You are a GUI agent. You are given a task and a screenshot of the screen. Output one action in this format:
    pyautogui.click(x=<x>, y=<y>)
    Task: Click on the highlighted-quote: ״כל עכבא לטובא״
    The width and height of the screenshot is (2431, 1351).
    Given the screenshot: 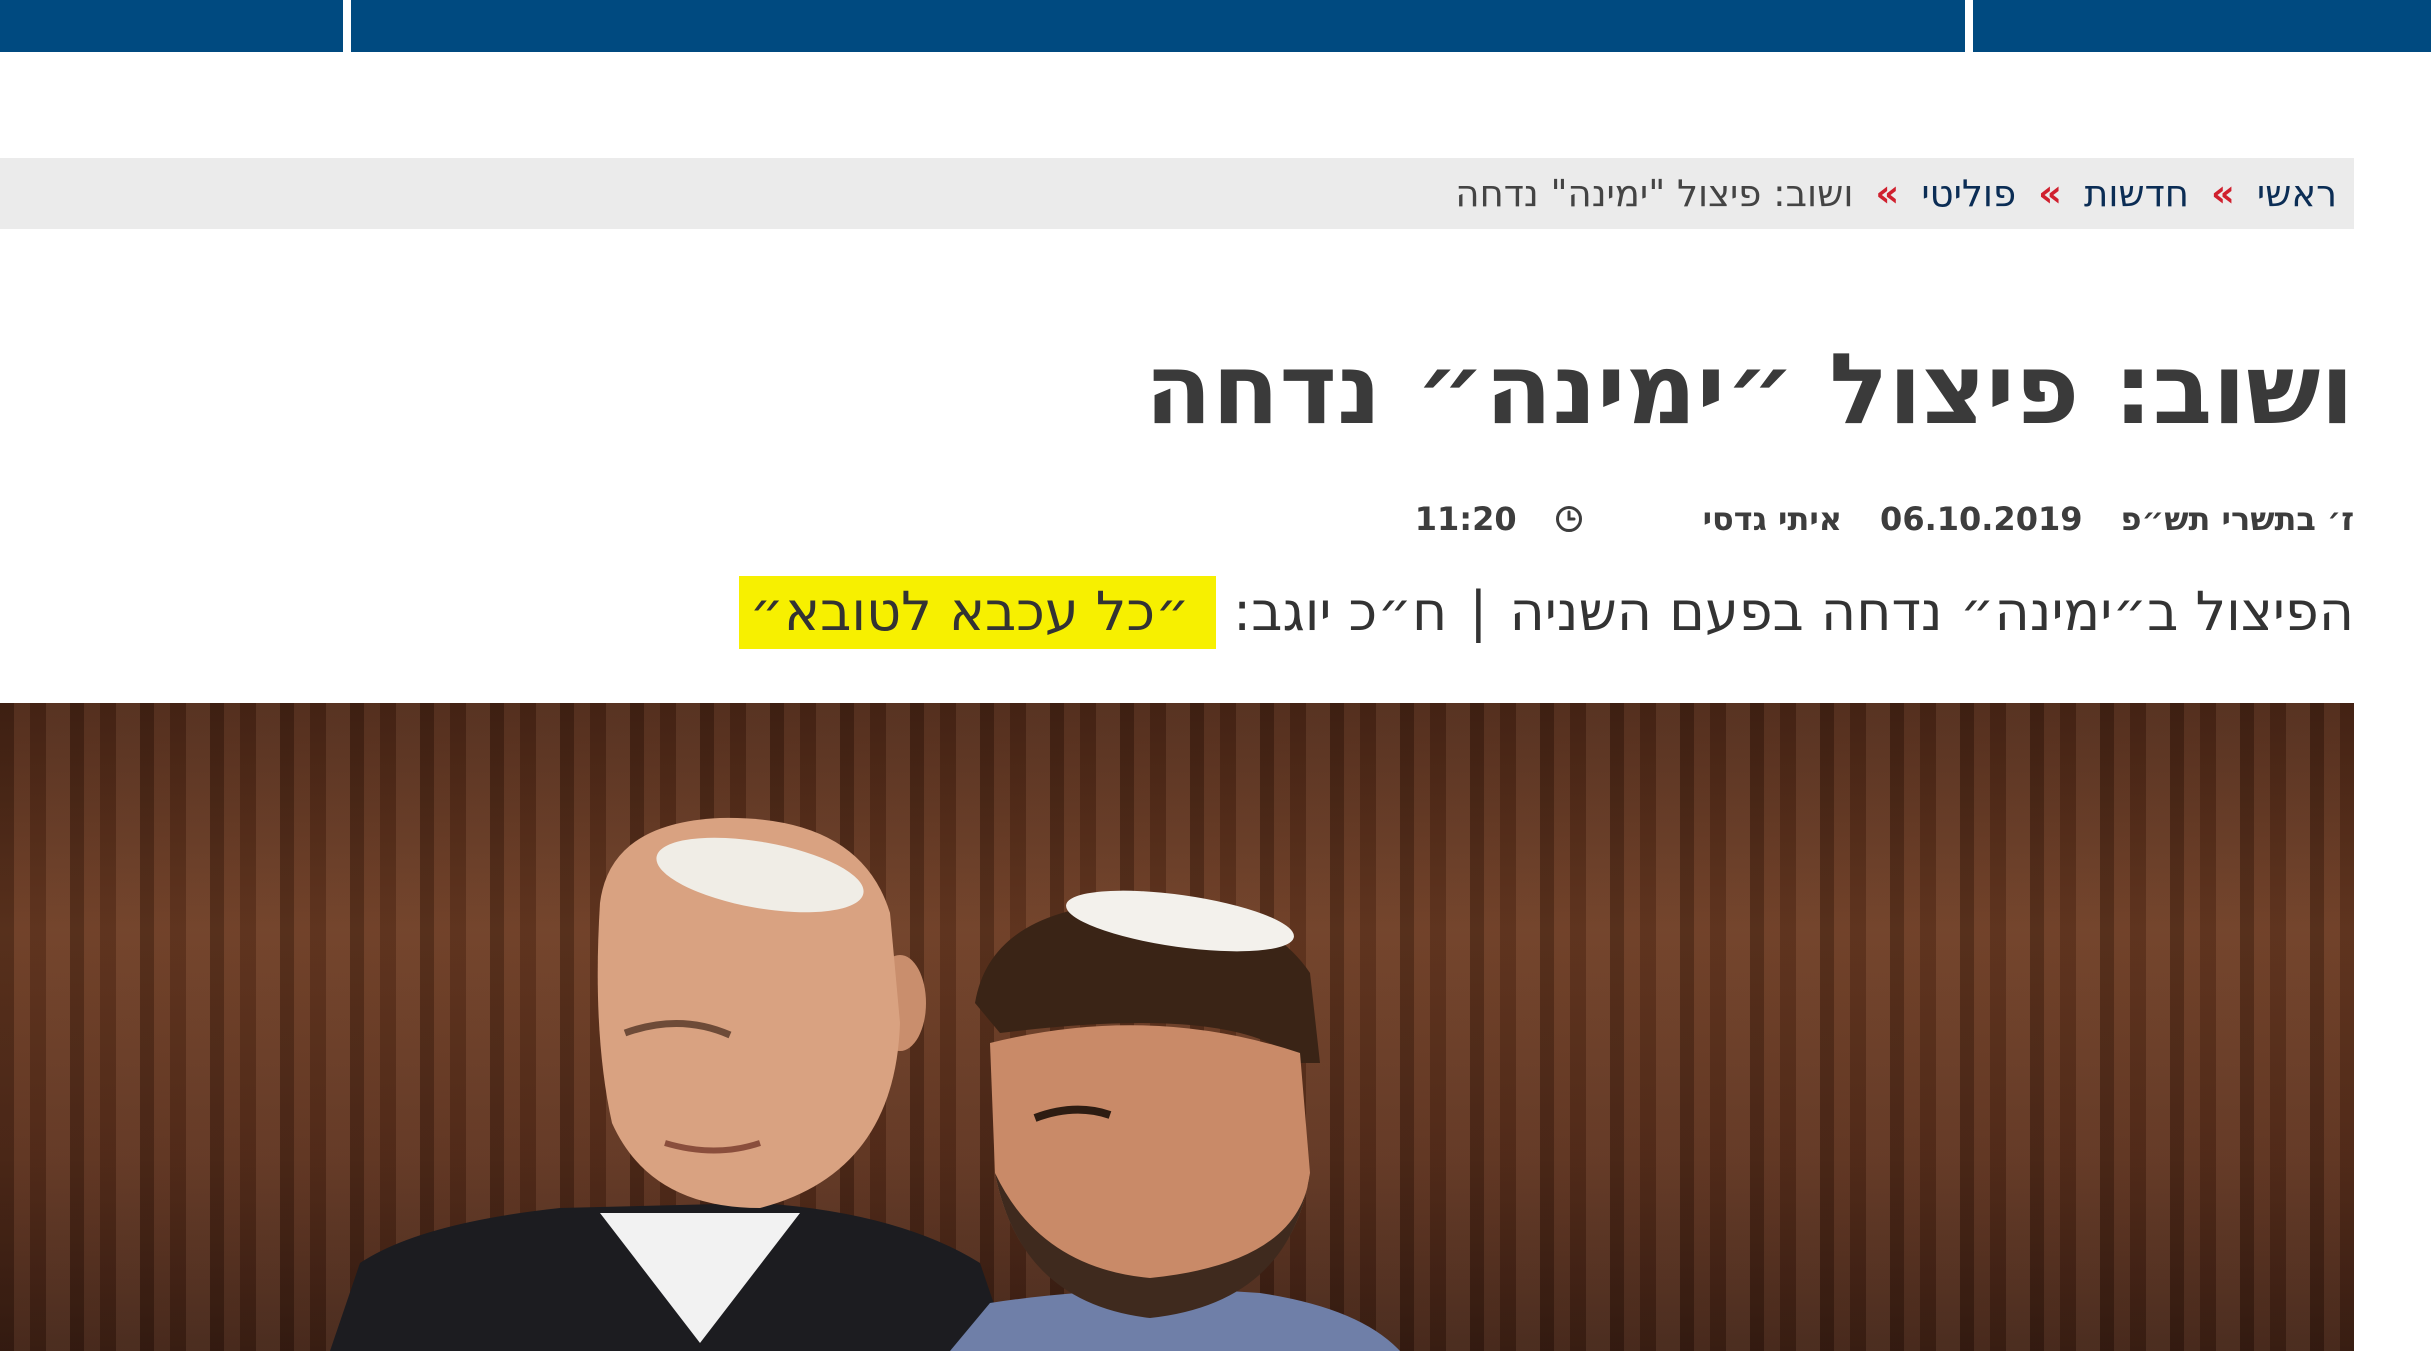 What is the action you would take?
    pyautogui.click(x=977, y=612)
    